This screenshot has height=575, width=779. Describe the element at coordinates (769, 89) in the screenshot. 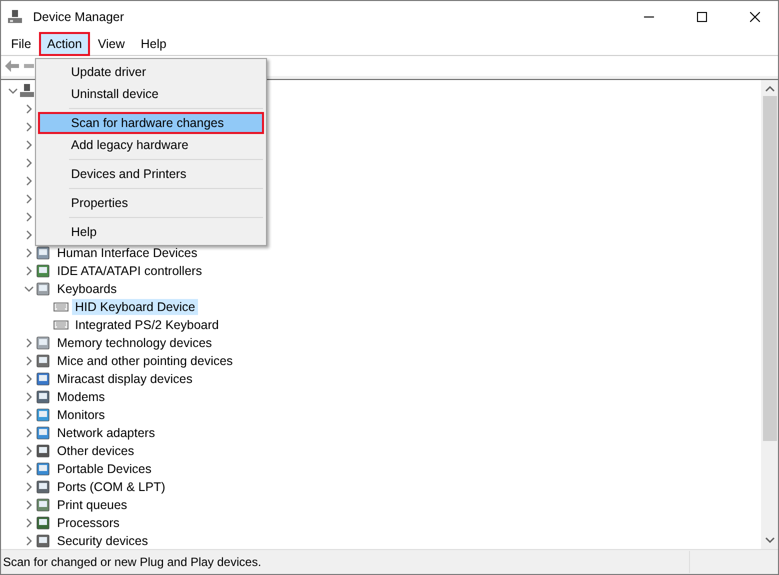

I see `scroll-up-icon` at that location.